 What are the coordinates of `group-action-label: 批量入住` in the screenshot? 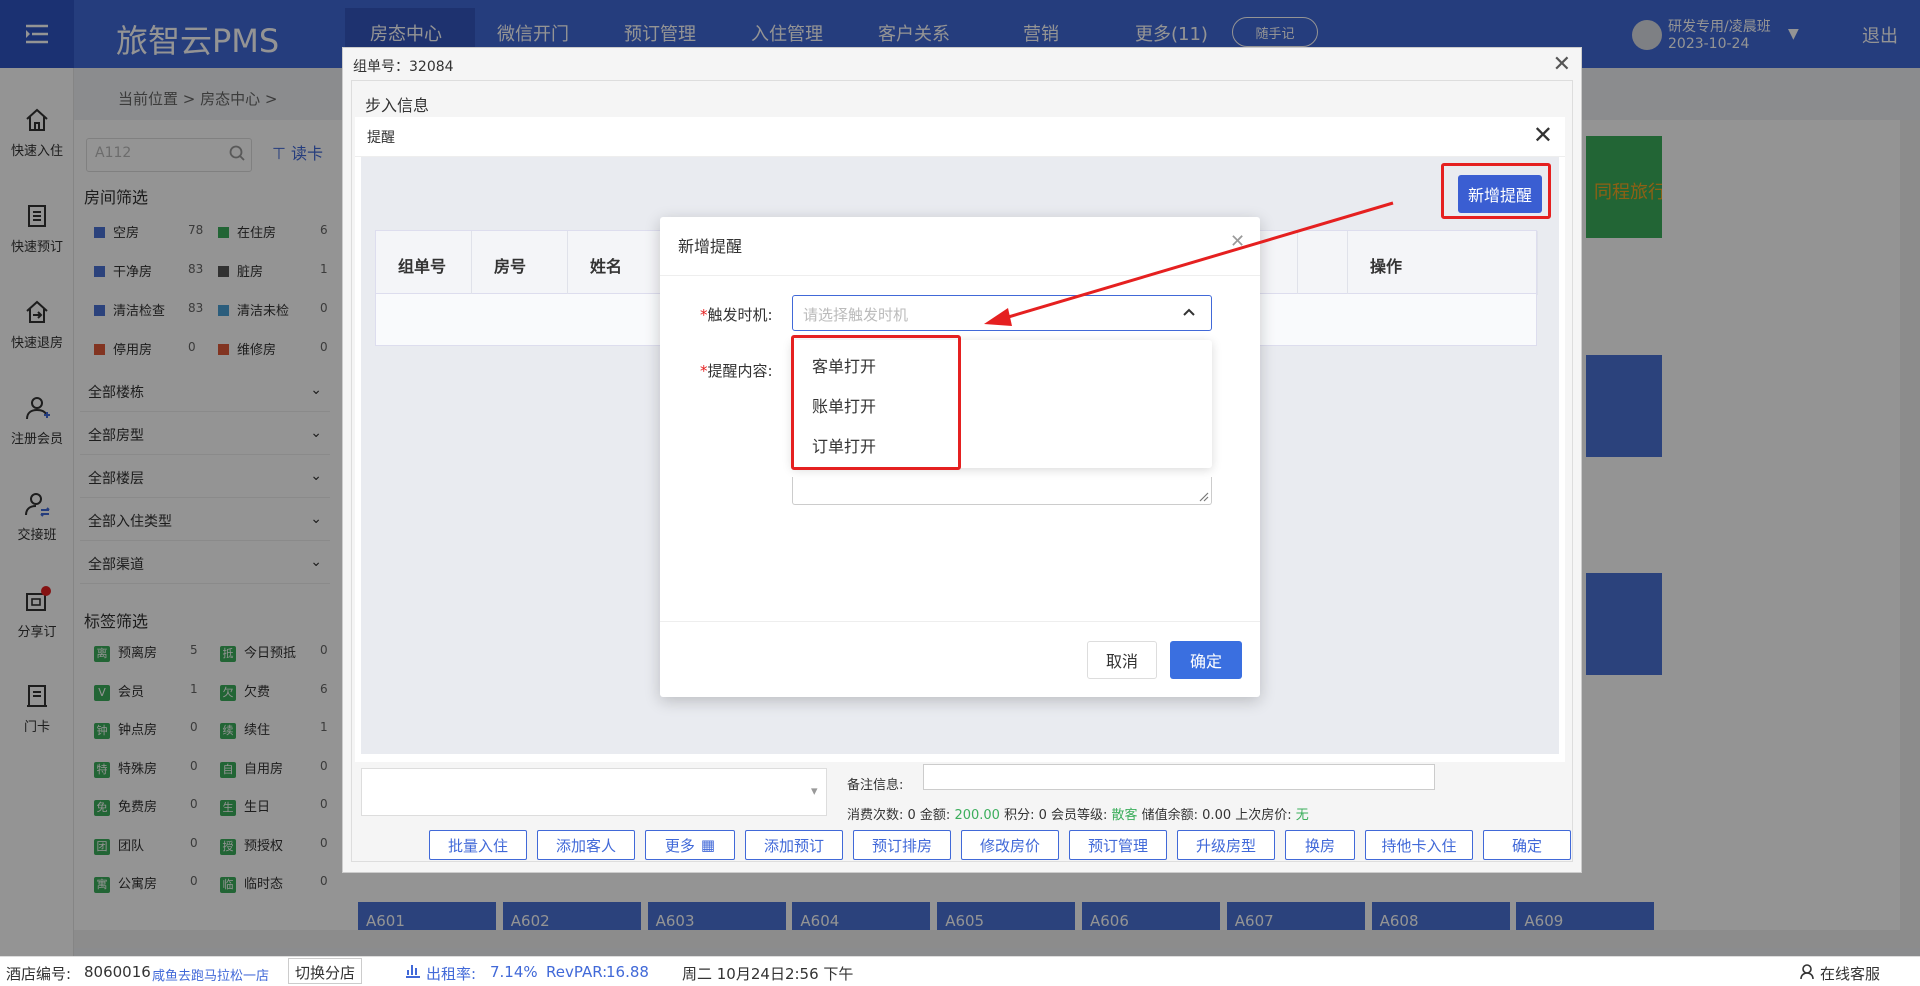 It's located at (477, 845).